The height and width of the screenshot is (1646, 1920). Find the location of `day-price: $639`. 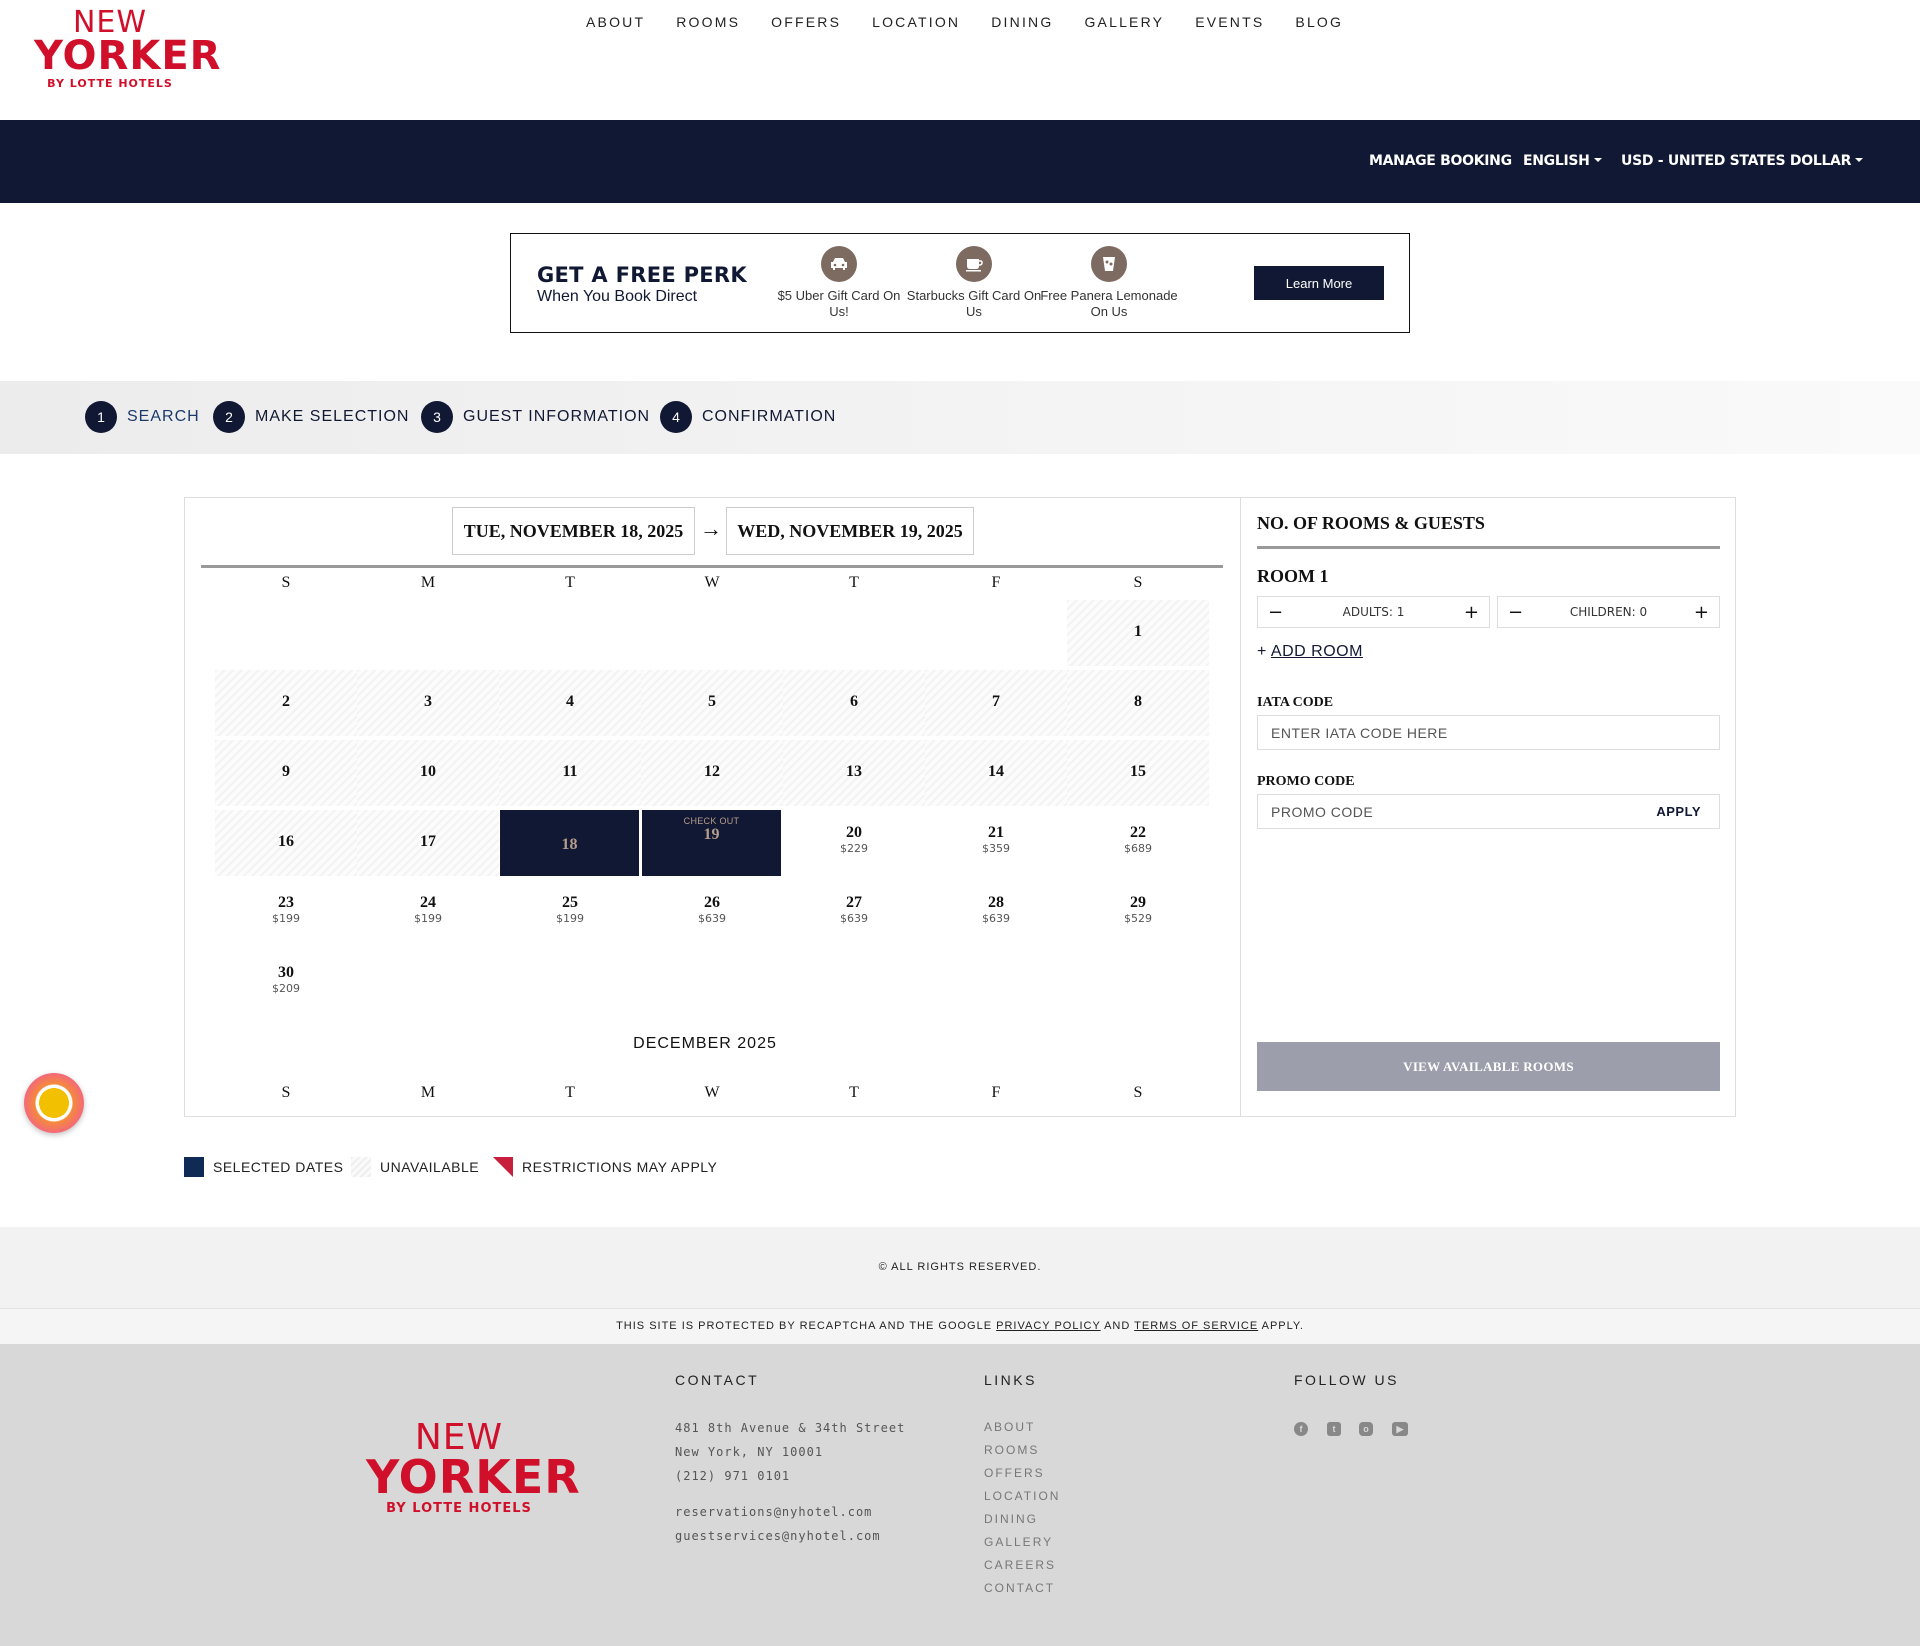

day-price: $639 is located at coordinates (854, 918).